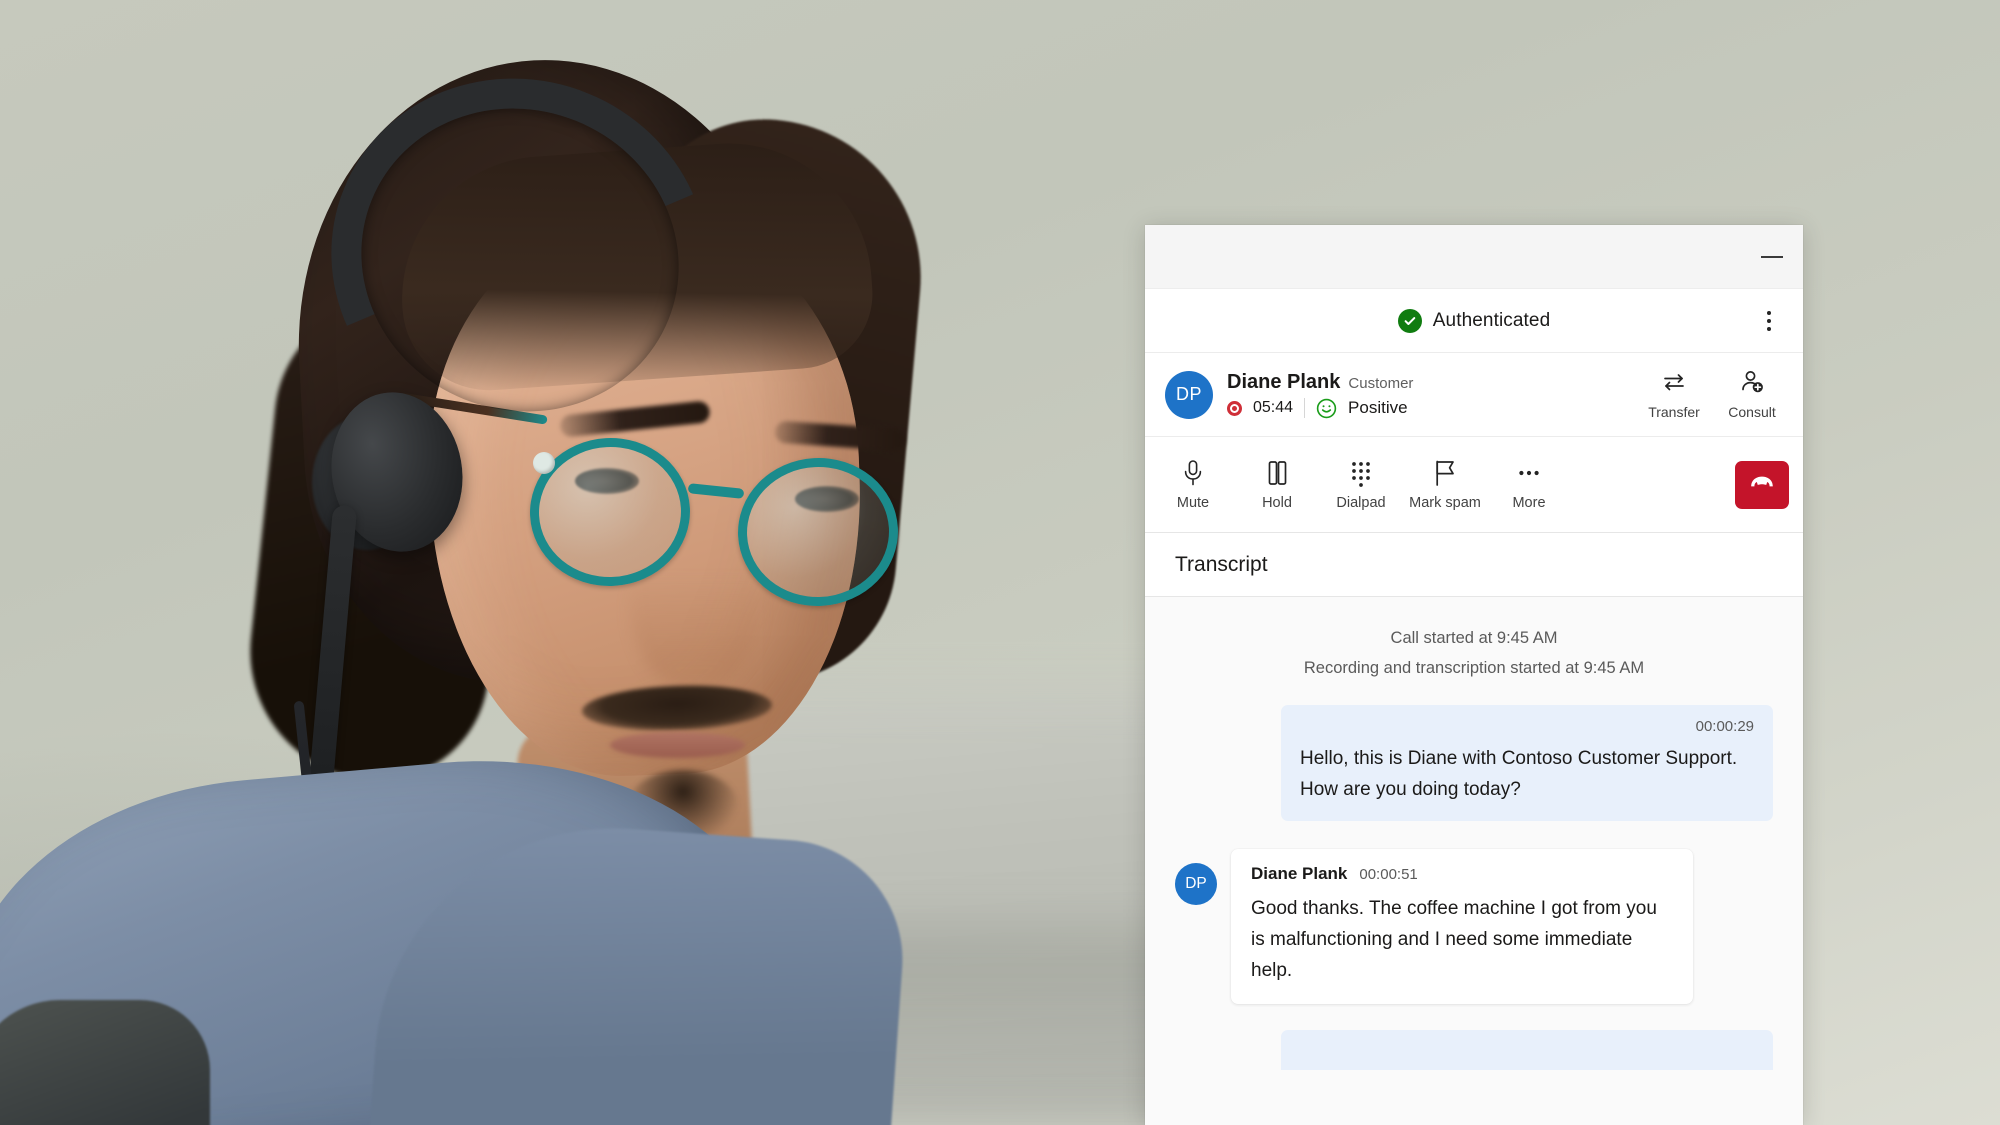  Describe the element at coordinates (1474, 638) in the screenshot. I see `system-line-call-started: Call started at 9:45 AM` at that location.